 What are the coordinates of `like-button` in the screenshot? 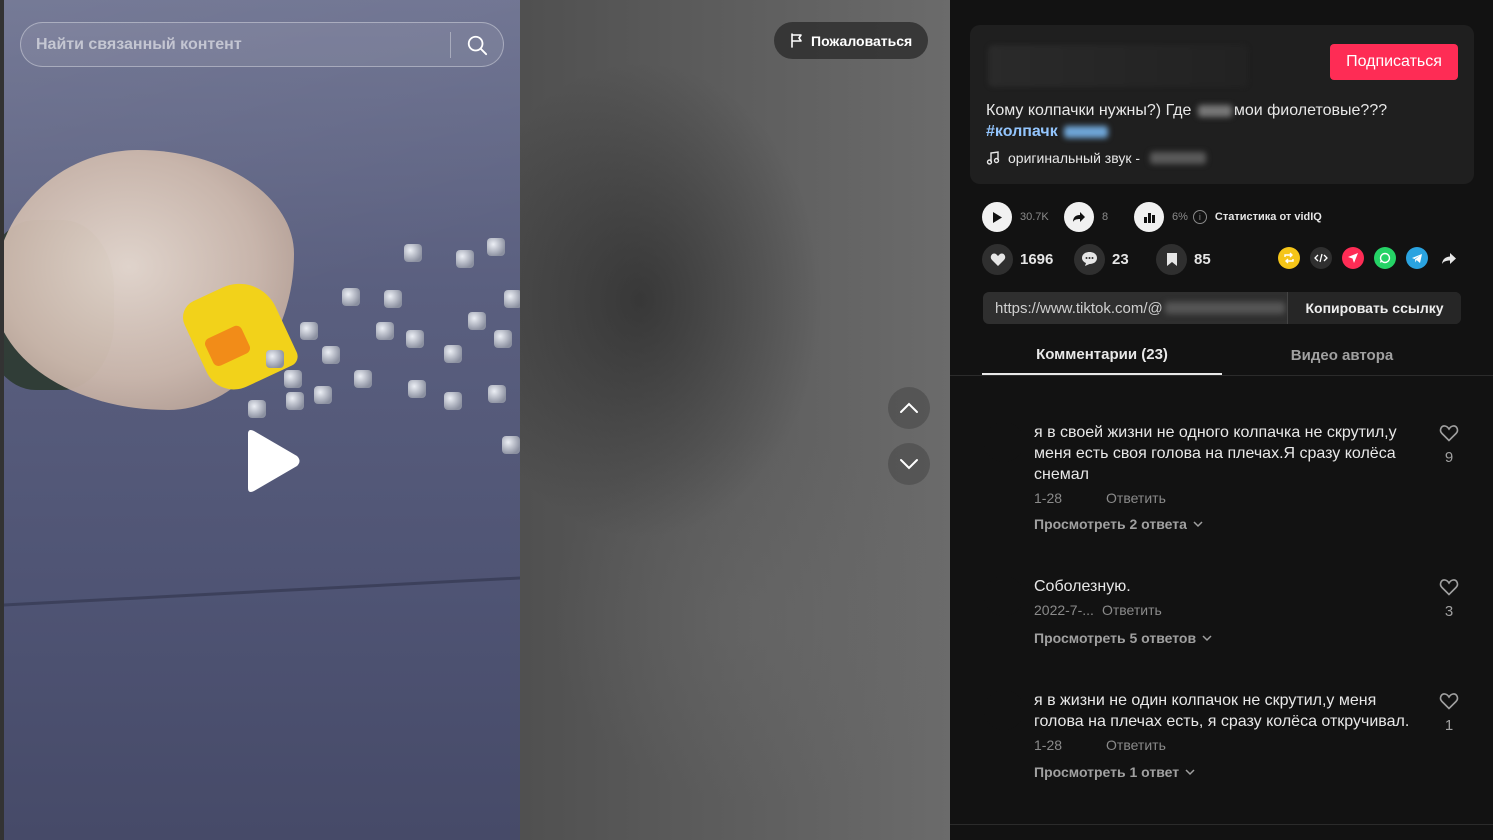 It's located at (997, 259).